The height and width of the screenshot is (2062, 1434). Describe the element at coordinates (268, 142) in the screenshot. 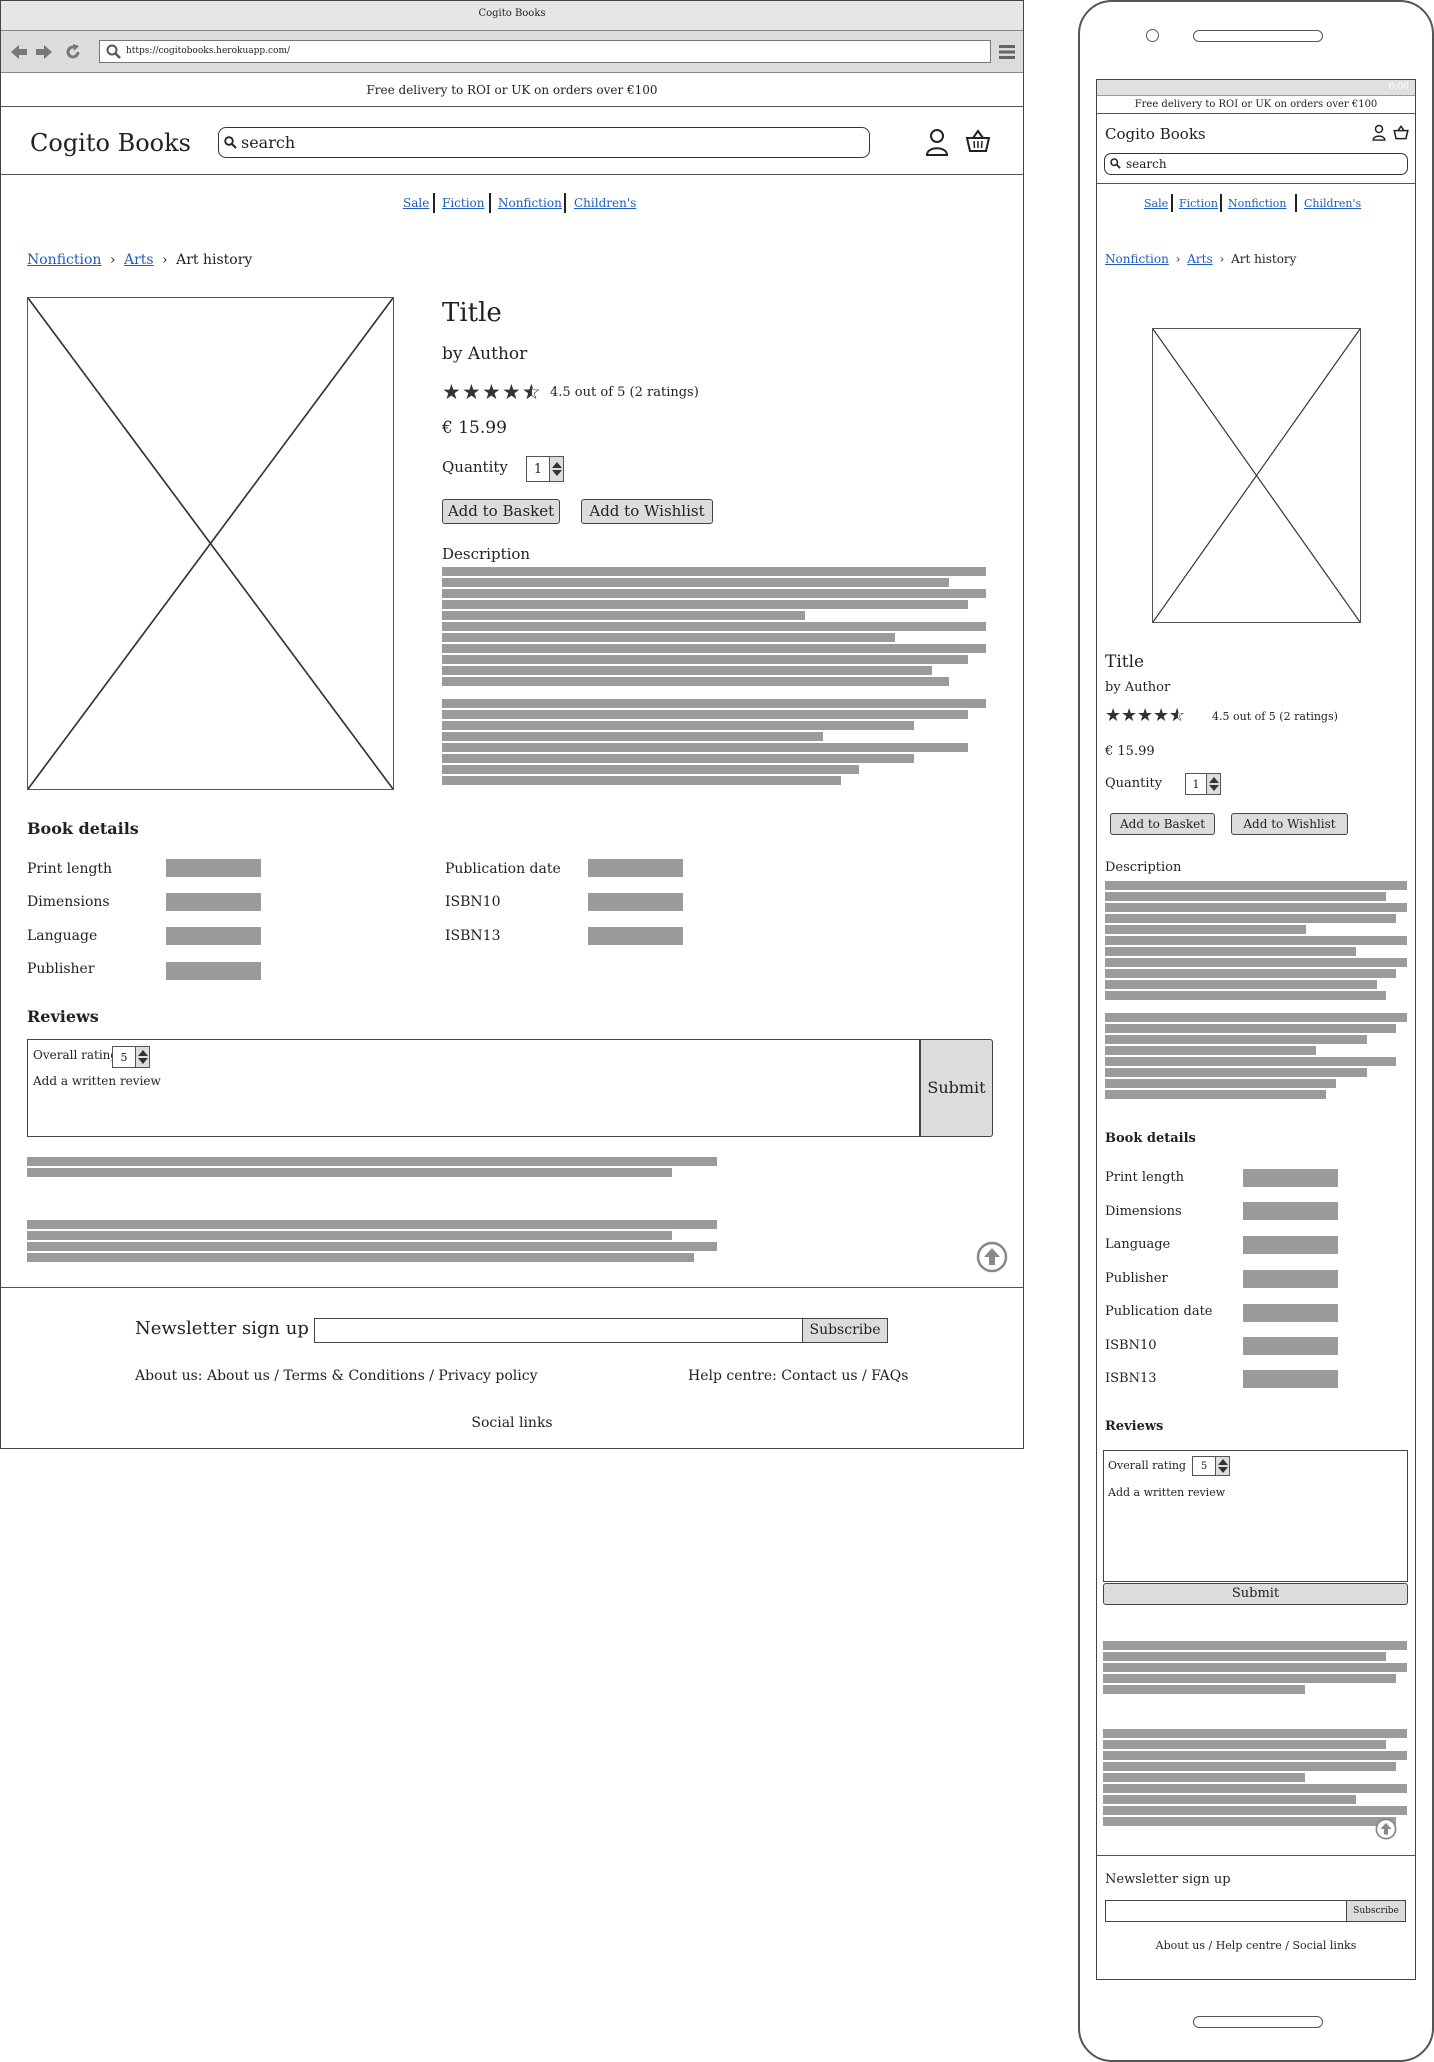

I see `search-placeholder: search` at that location.